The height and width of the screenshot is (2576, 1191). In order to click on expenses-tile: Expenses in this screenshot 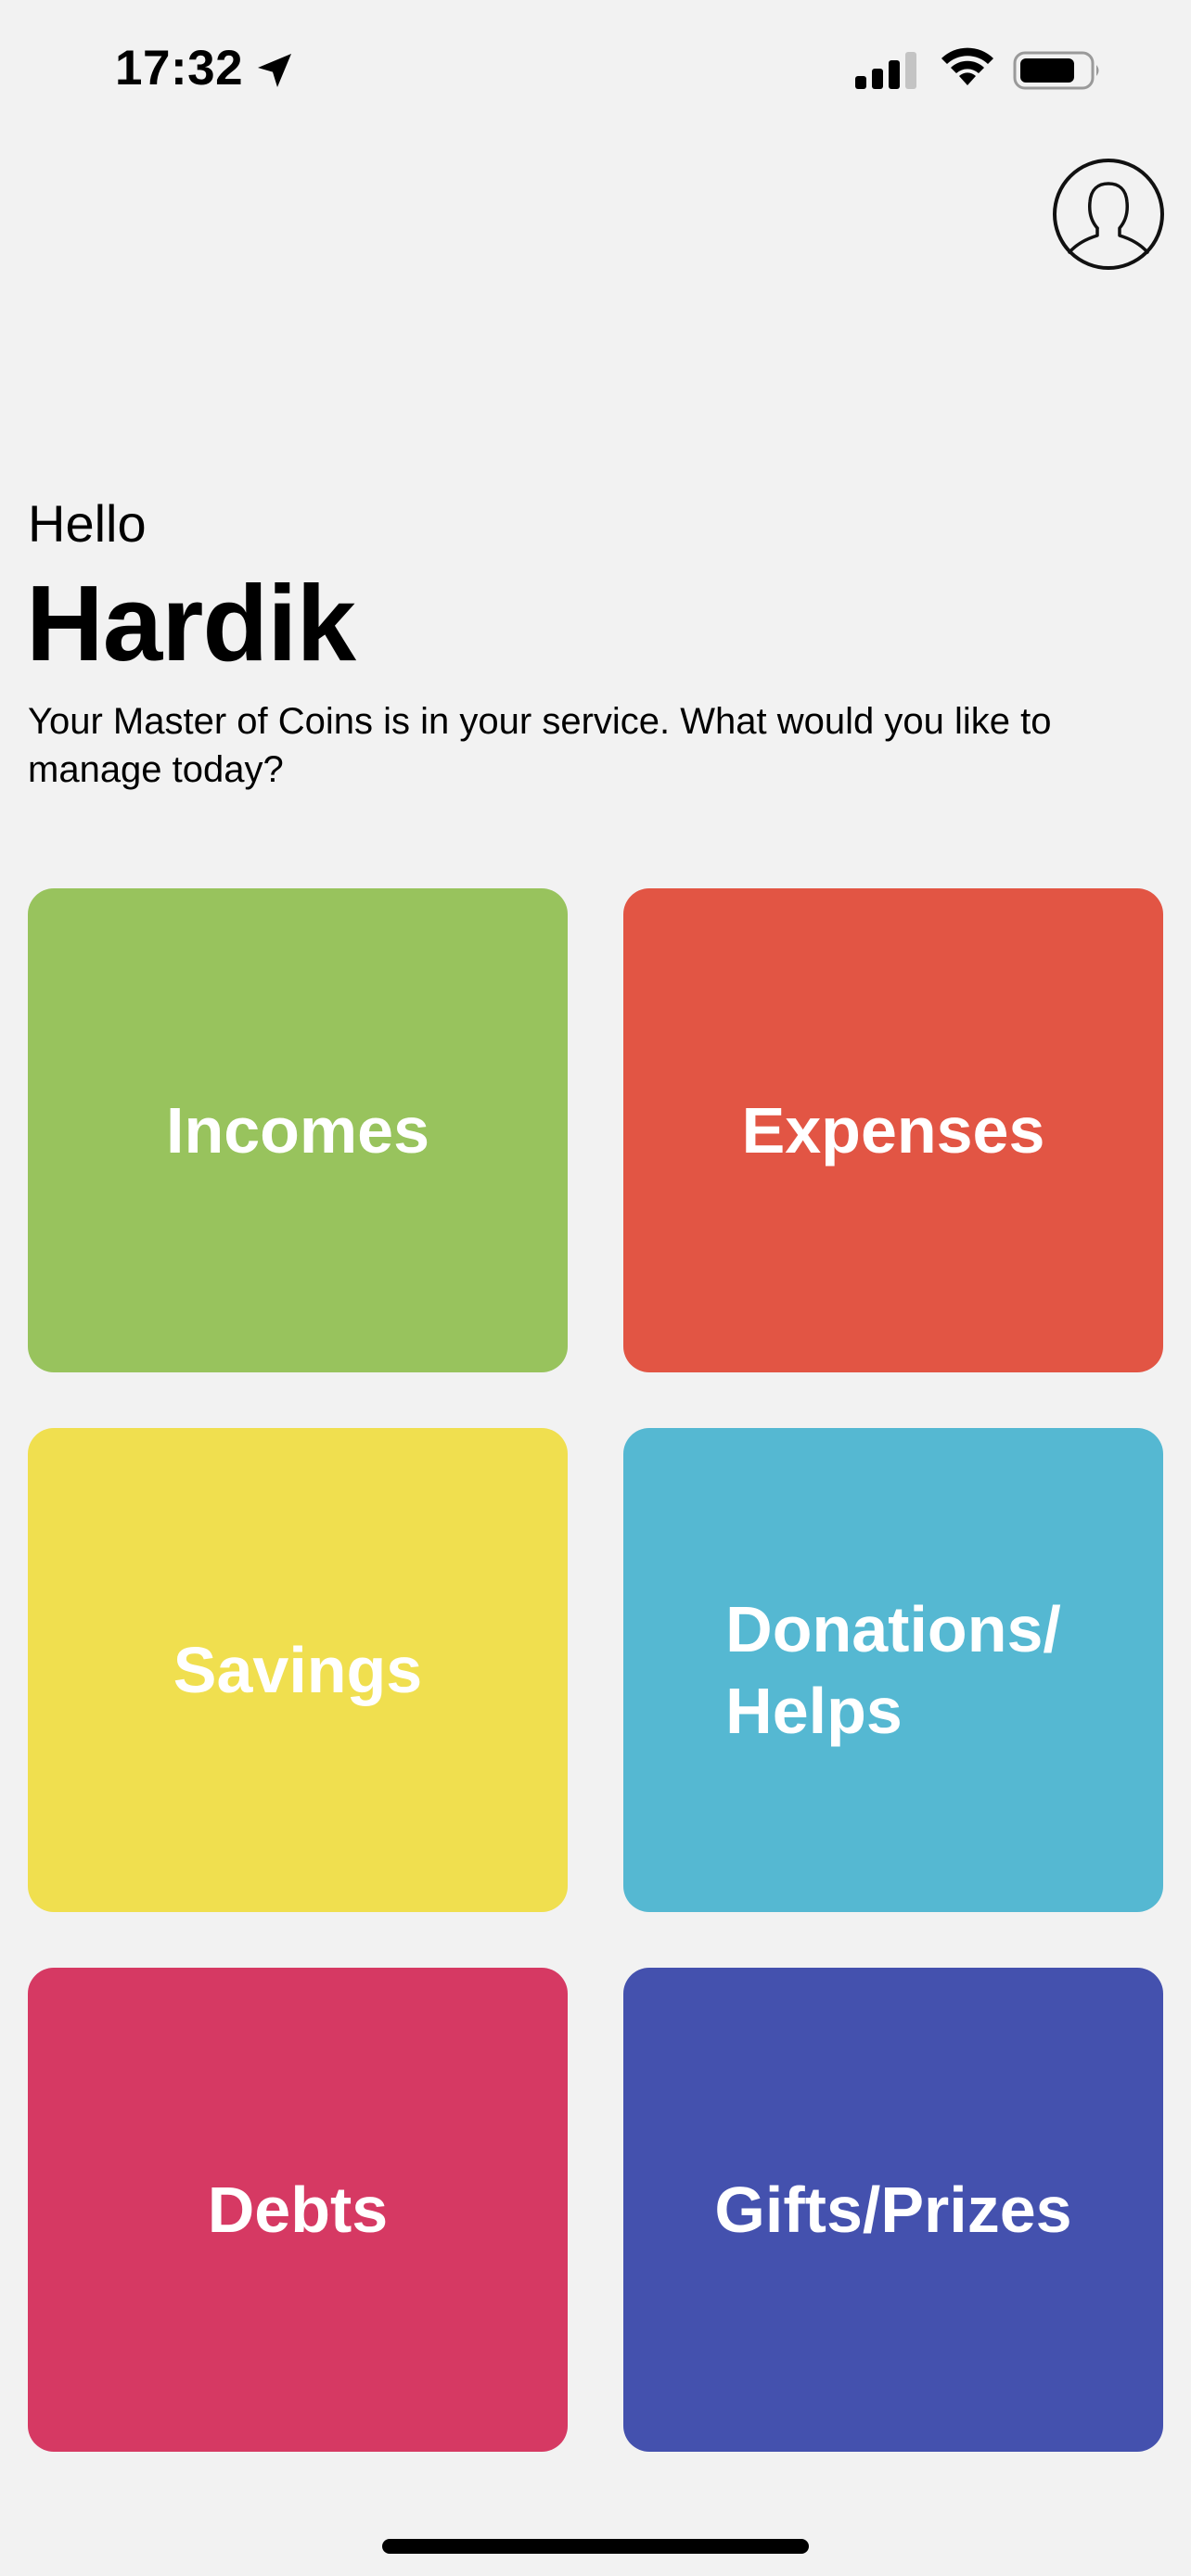, I will do `click(893, 1130)`.